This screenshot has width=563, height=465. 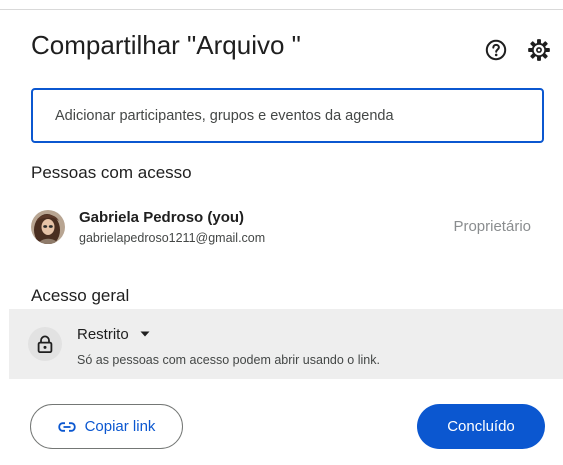 I want to click on person-name: Gabriela Pedroso (you), so click(x=162, y=217).